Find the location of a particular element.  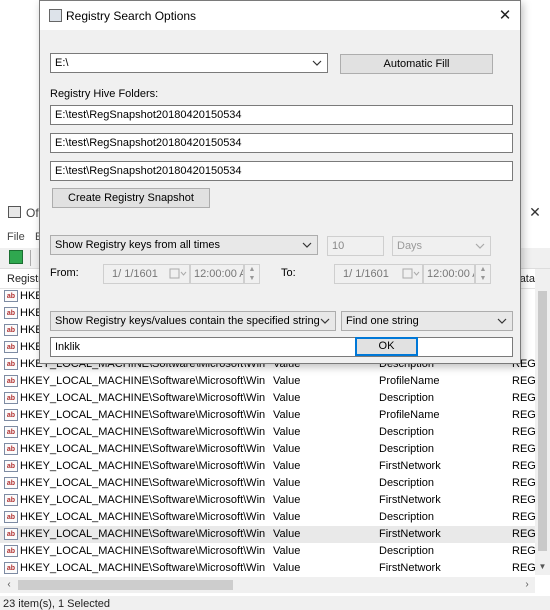

to-label: To: is located at coordinates (288, 273).